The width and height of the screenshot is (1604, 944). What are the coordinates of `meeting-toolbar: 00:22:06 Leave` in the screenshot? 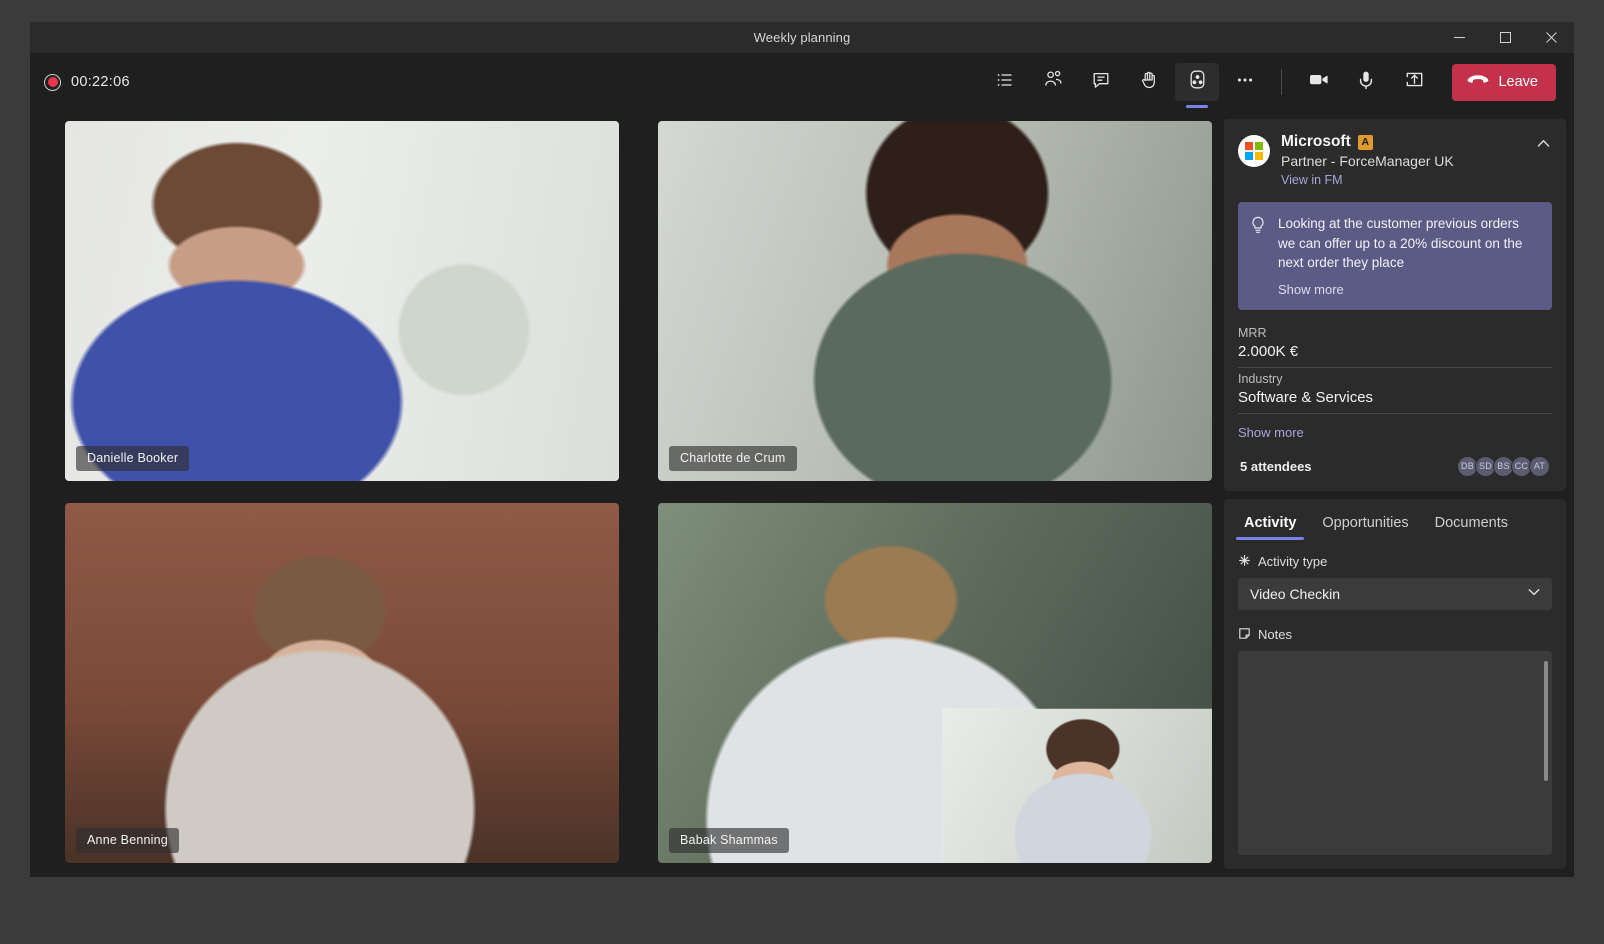 It's located at (802, 82).